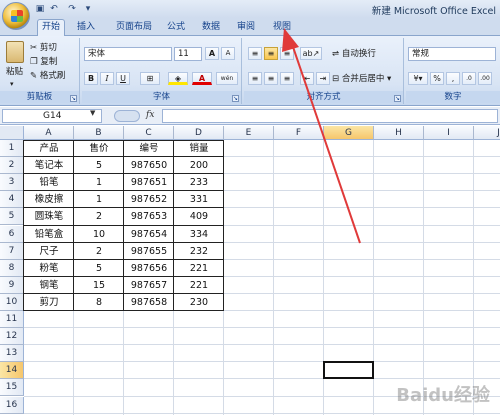 Image resolution: width=500 pixels, height=415 pixels. I want to click on format-painter-button: ✎ 格式刷, so click(47, 76).